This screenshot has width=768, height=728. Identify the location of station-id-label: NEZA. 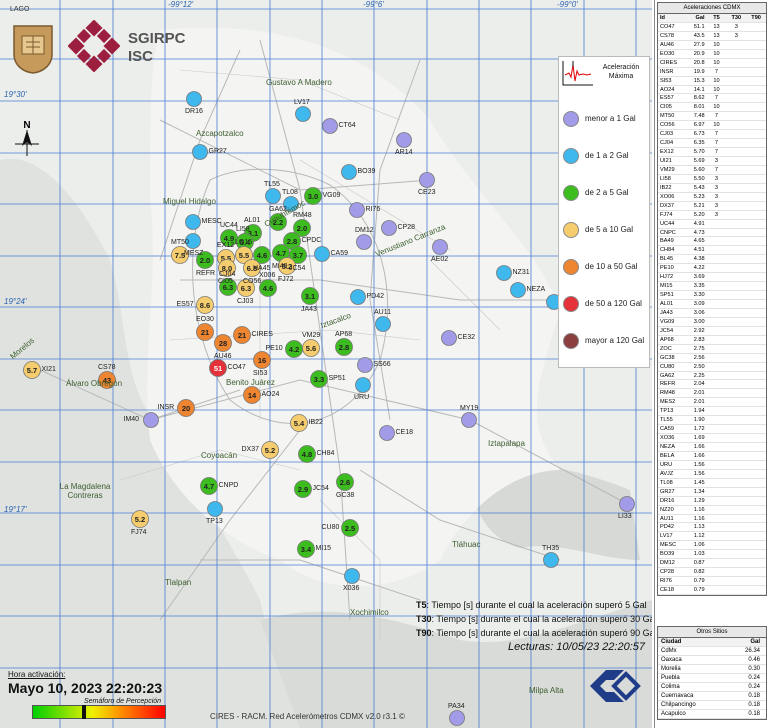
(536, 289).